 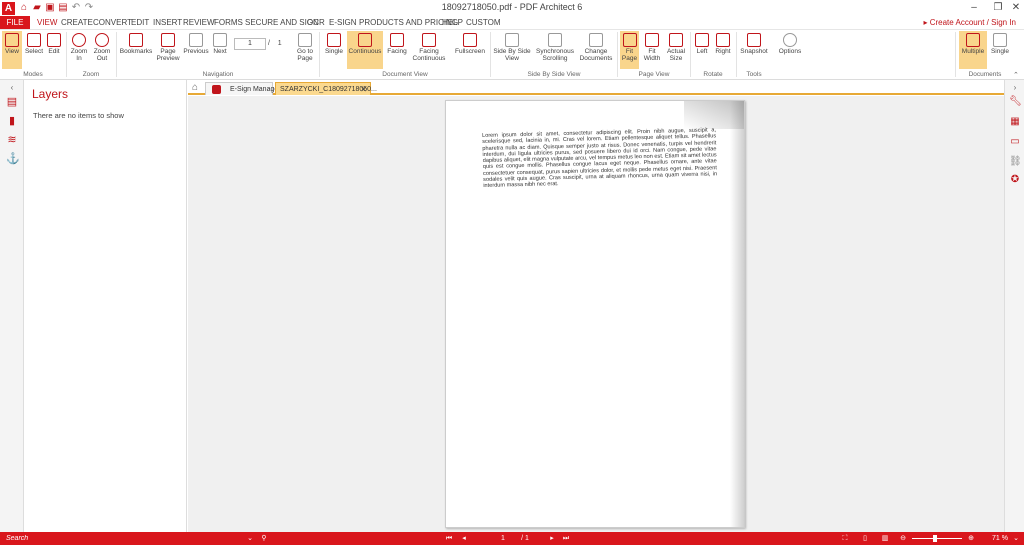 What do you see at coordinates (167, 22) in the screenshot?
I see `menu-insert: INSERT` at bounding box center [167, 22].